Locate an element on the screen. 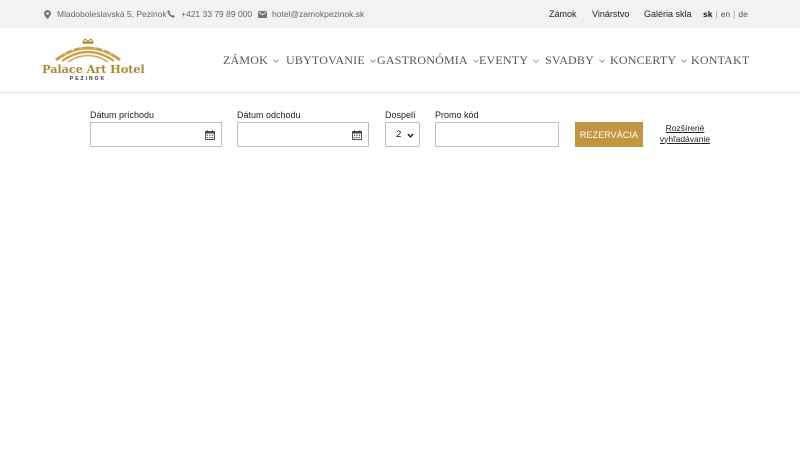 This screenshot has width=800, height=450. logo-subtitle: PEZINOK is located at coordinates (88, 79).